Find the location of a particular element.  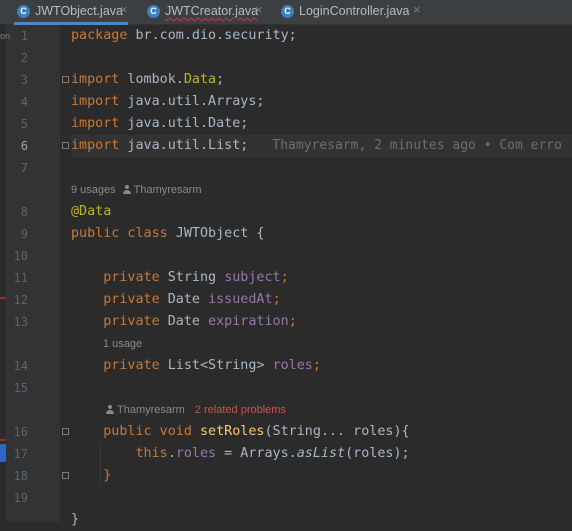

line-number: 1 is located at coordinates (17, 36).